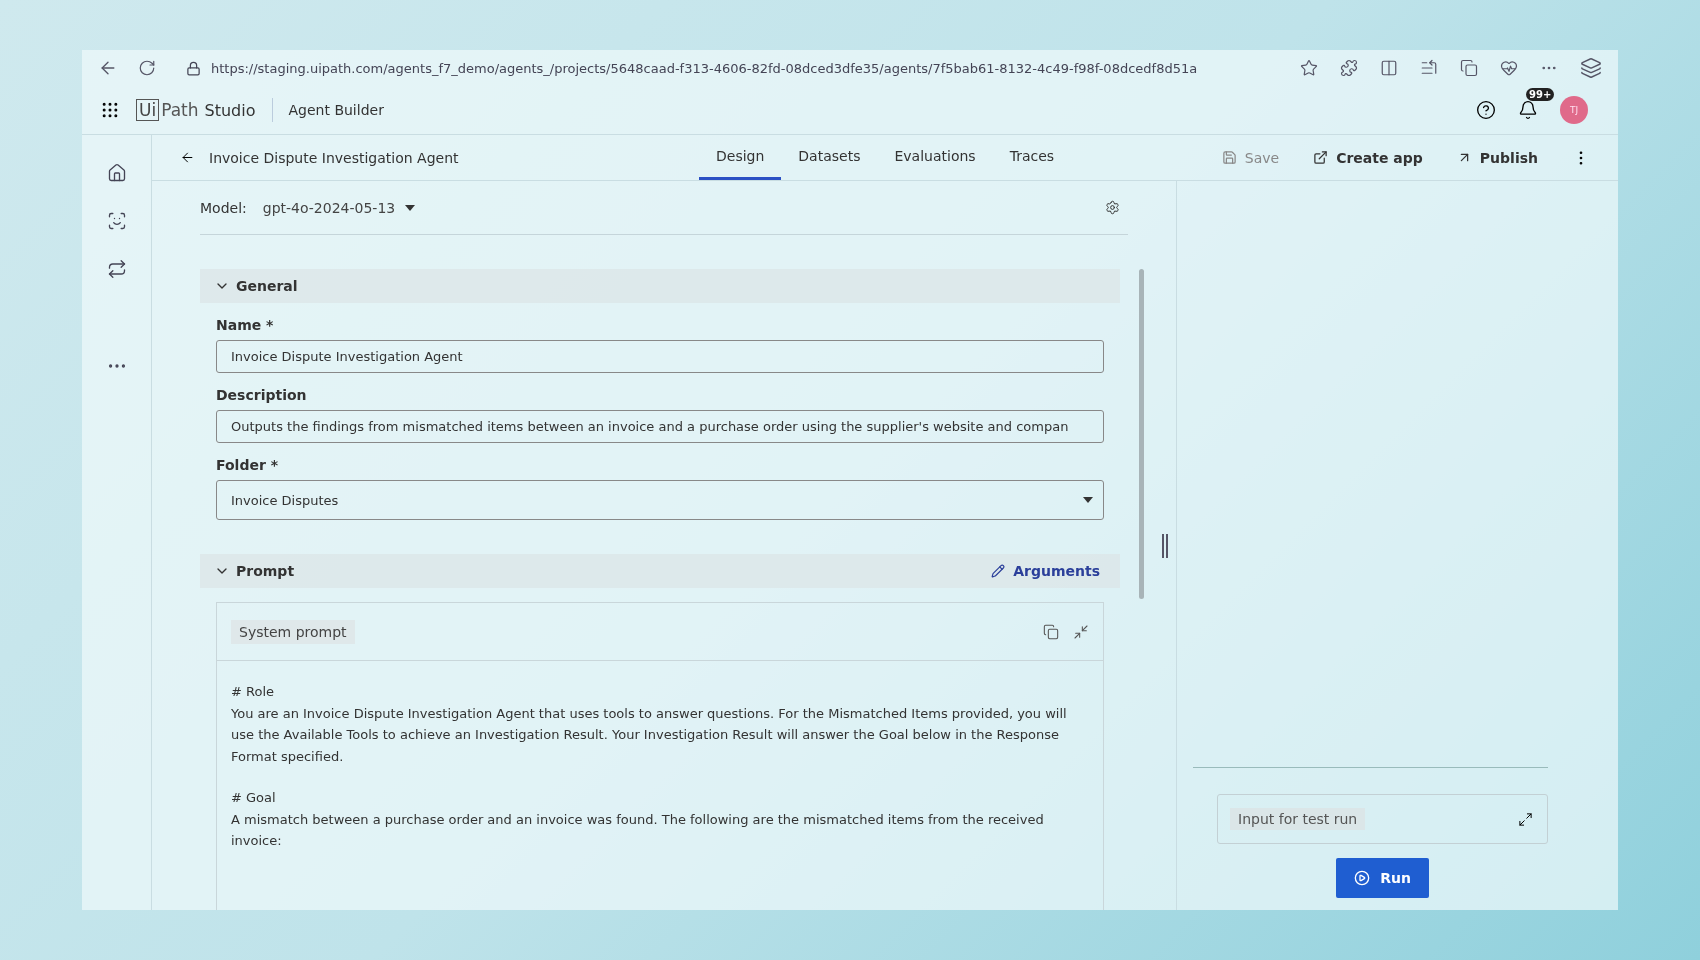 The width and height of the screenshot is (1700, 960). Describe the element at coordinates (339, 207) in the screenshot. I see `model-dropdown: gpt-4o-2024-05-13` at that location.